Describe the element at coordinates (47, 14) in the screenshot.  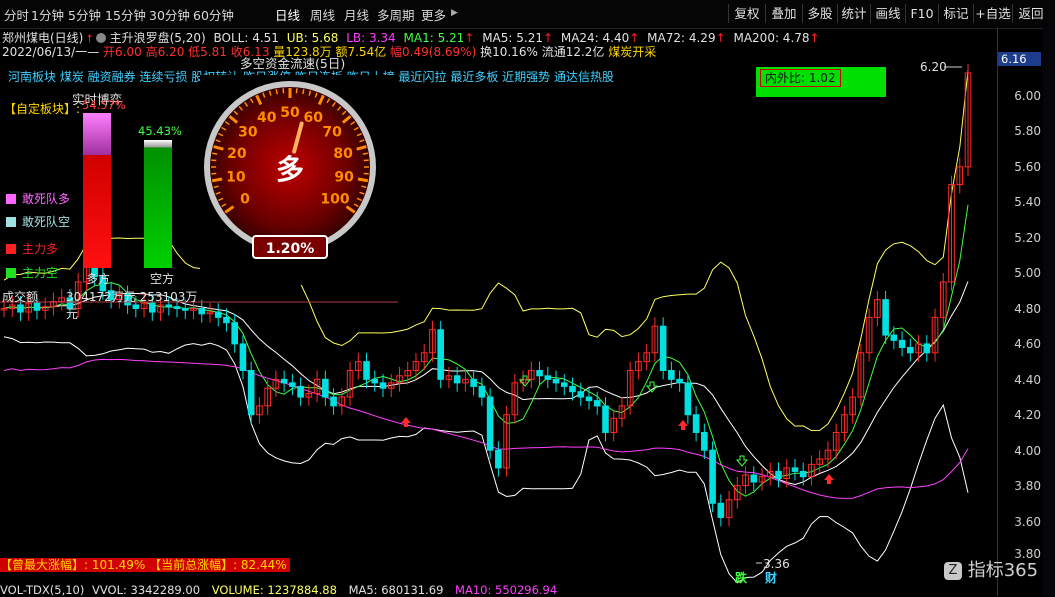
I see `period-tab-1min: 1分钟` at that location.